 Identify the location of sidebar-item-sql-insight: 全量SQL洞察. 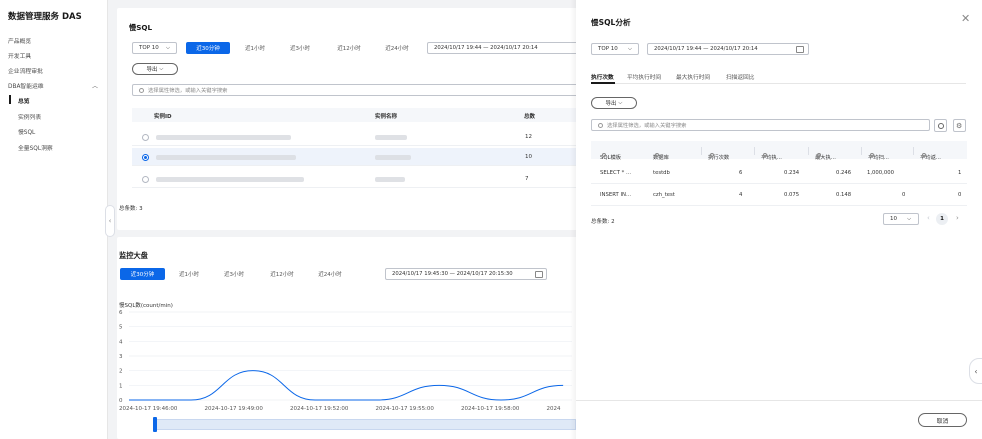
(35, 147).